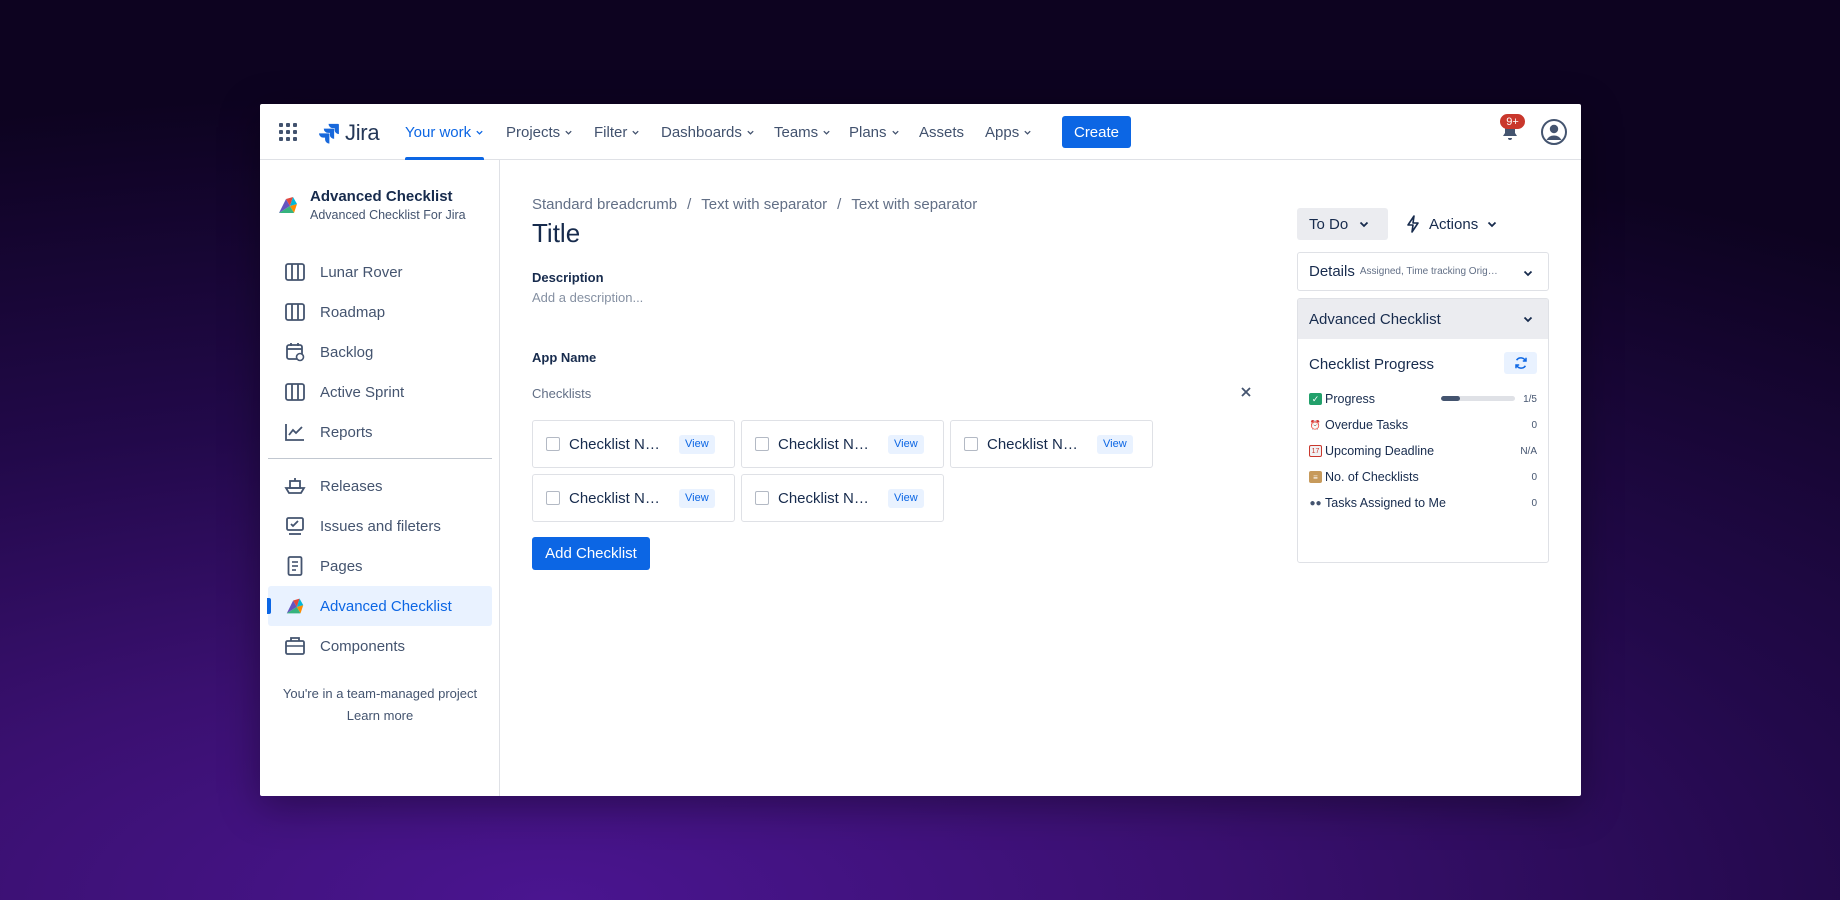 This screenshot has height=900, width=1840. Describe the element at coordinates (1246, 392) in the screenshot. I see `close-icon` at that location.